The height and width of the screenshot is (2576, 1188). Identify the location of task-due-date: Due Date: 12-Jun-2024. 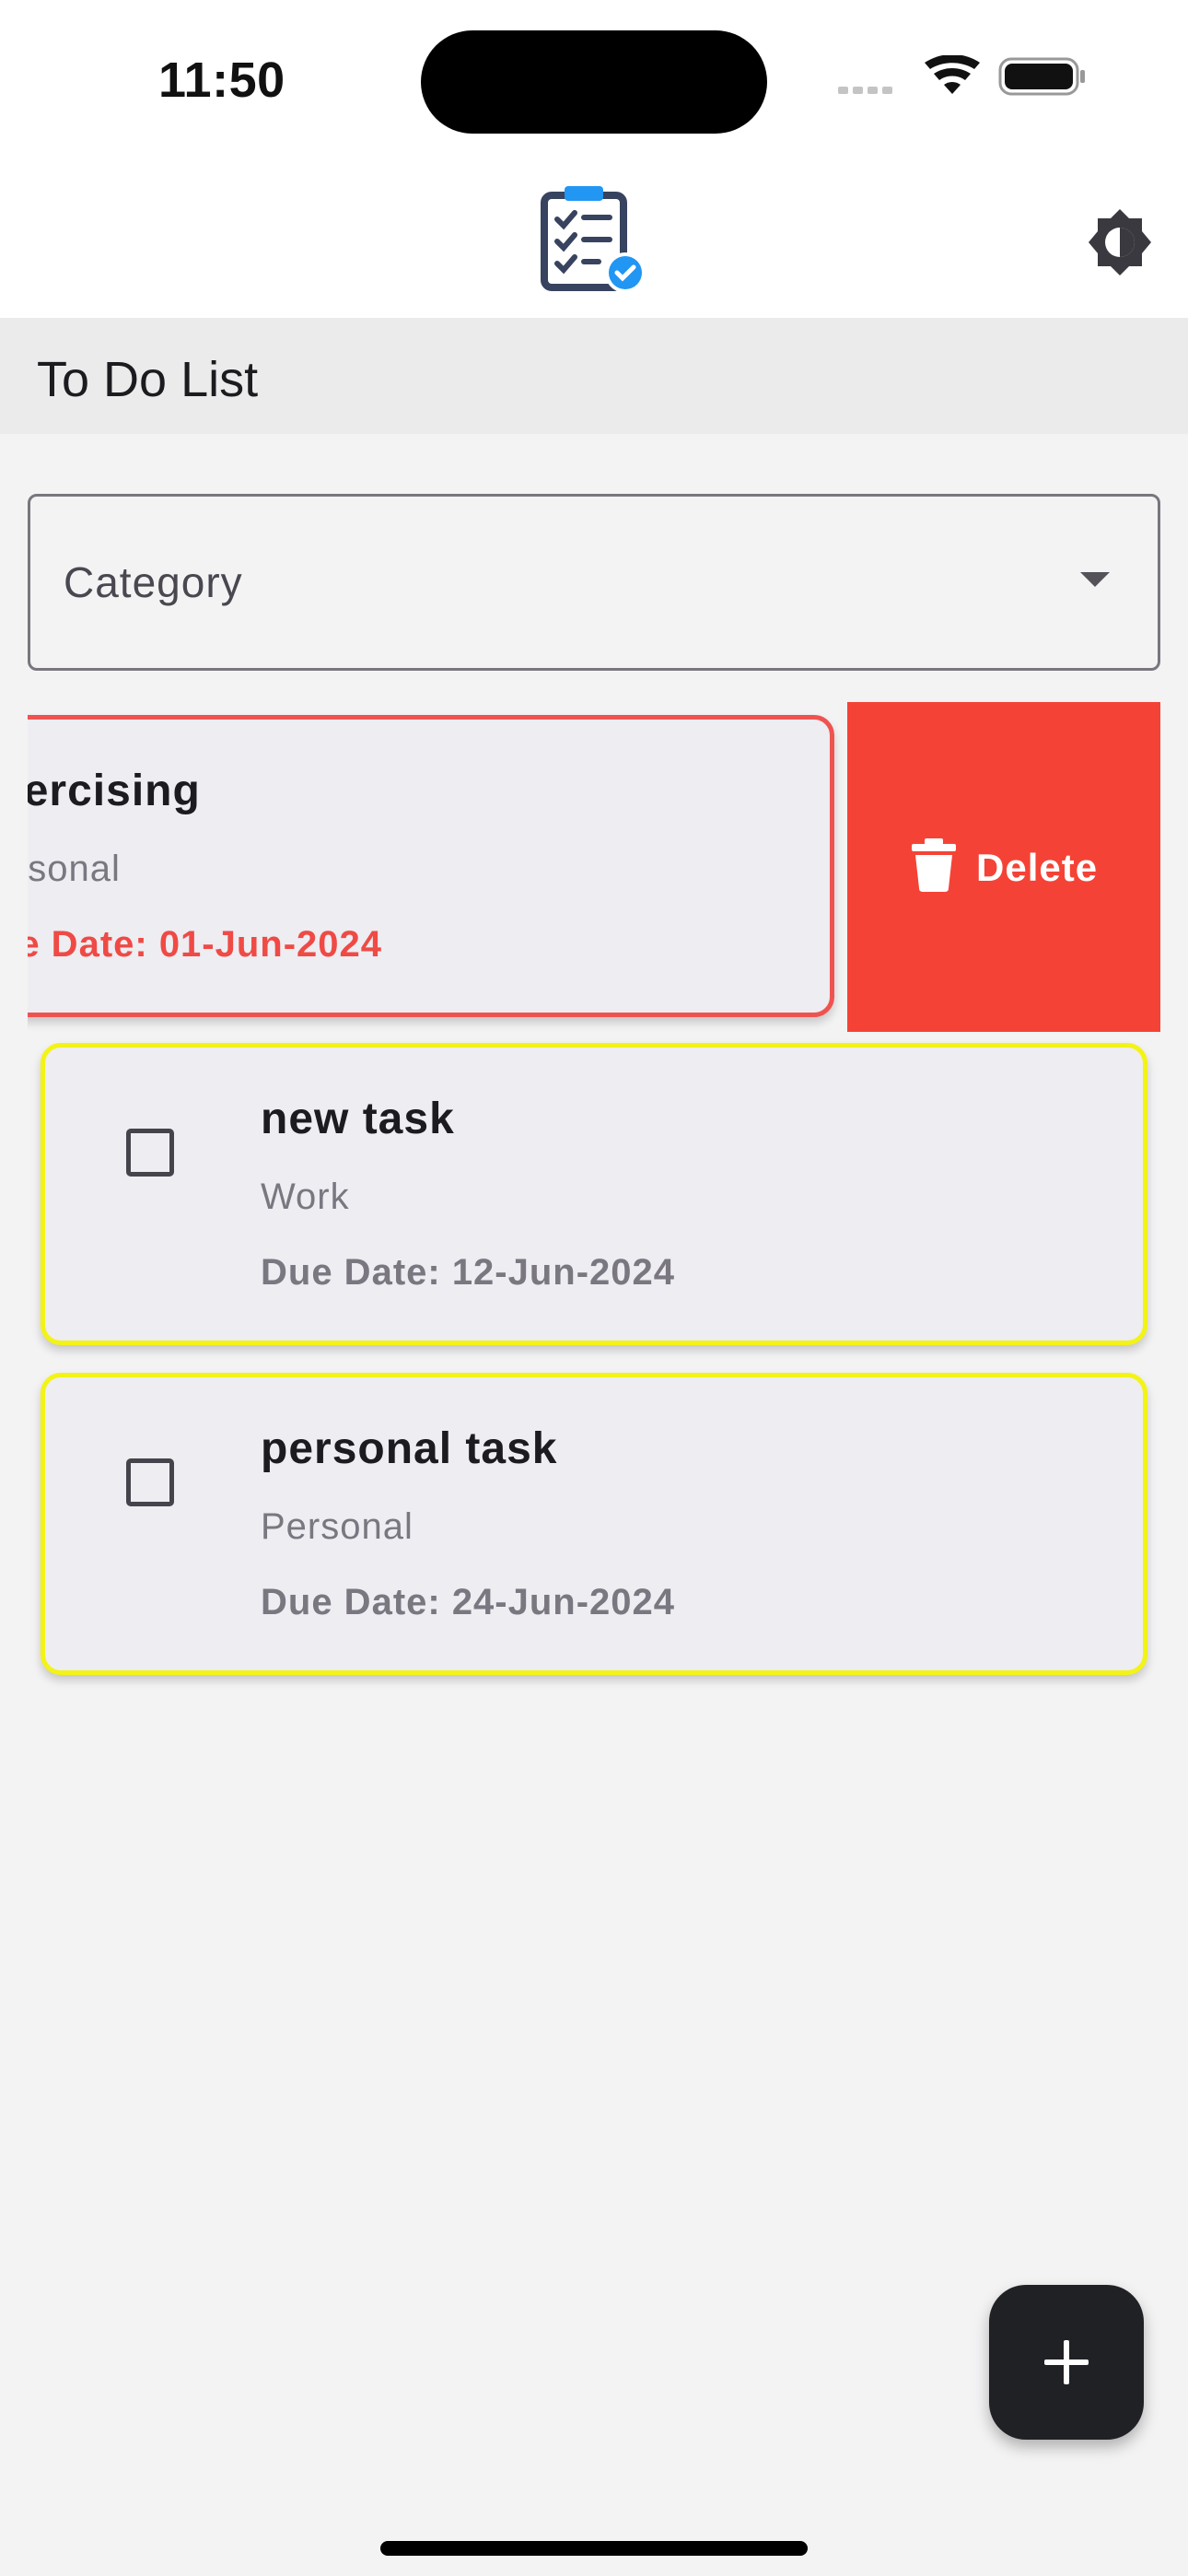
(468, 1272).